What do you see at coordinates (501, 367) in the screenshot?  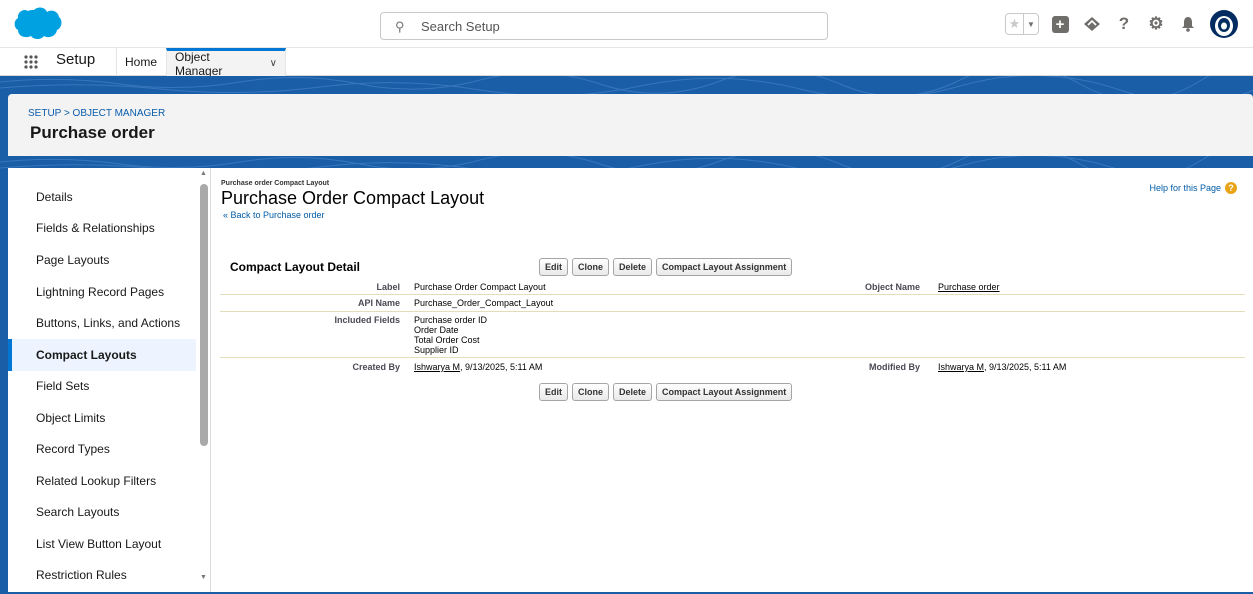 I see `created-by-date: , 9/13/2025, 5:11 AM` at bounding box center [501, 367].